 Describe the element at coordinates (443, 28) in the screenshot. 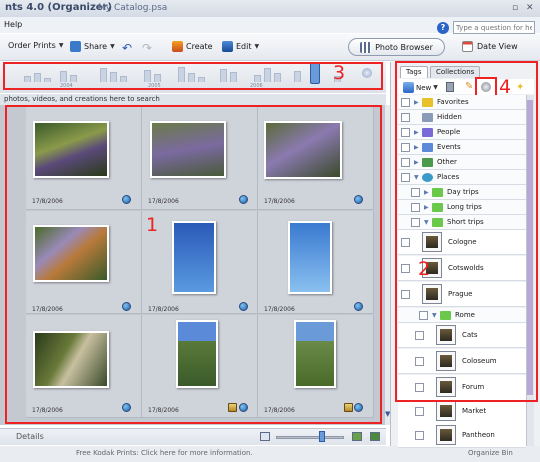

I see `help-icon: ?` at that location.